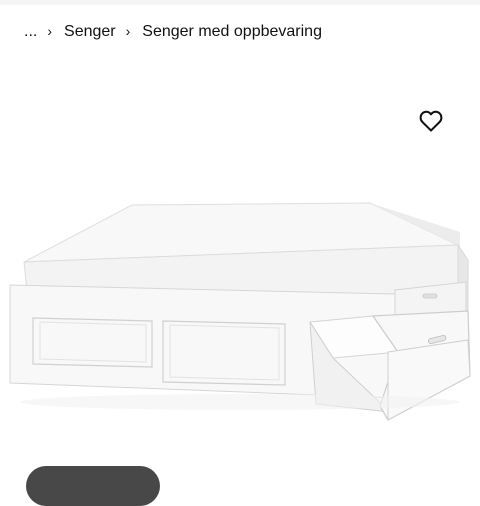 This screenshot has width=480, height=506. I want to click on favorite-button, so click(431, 121).